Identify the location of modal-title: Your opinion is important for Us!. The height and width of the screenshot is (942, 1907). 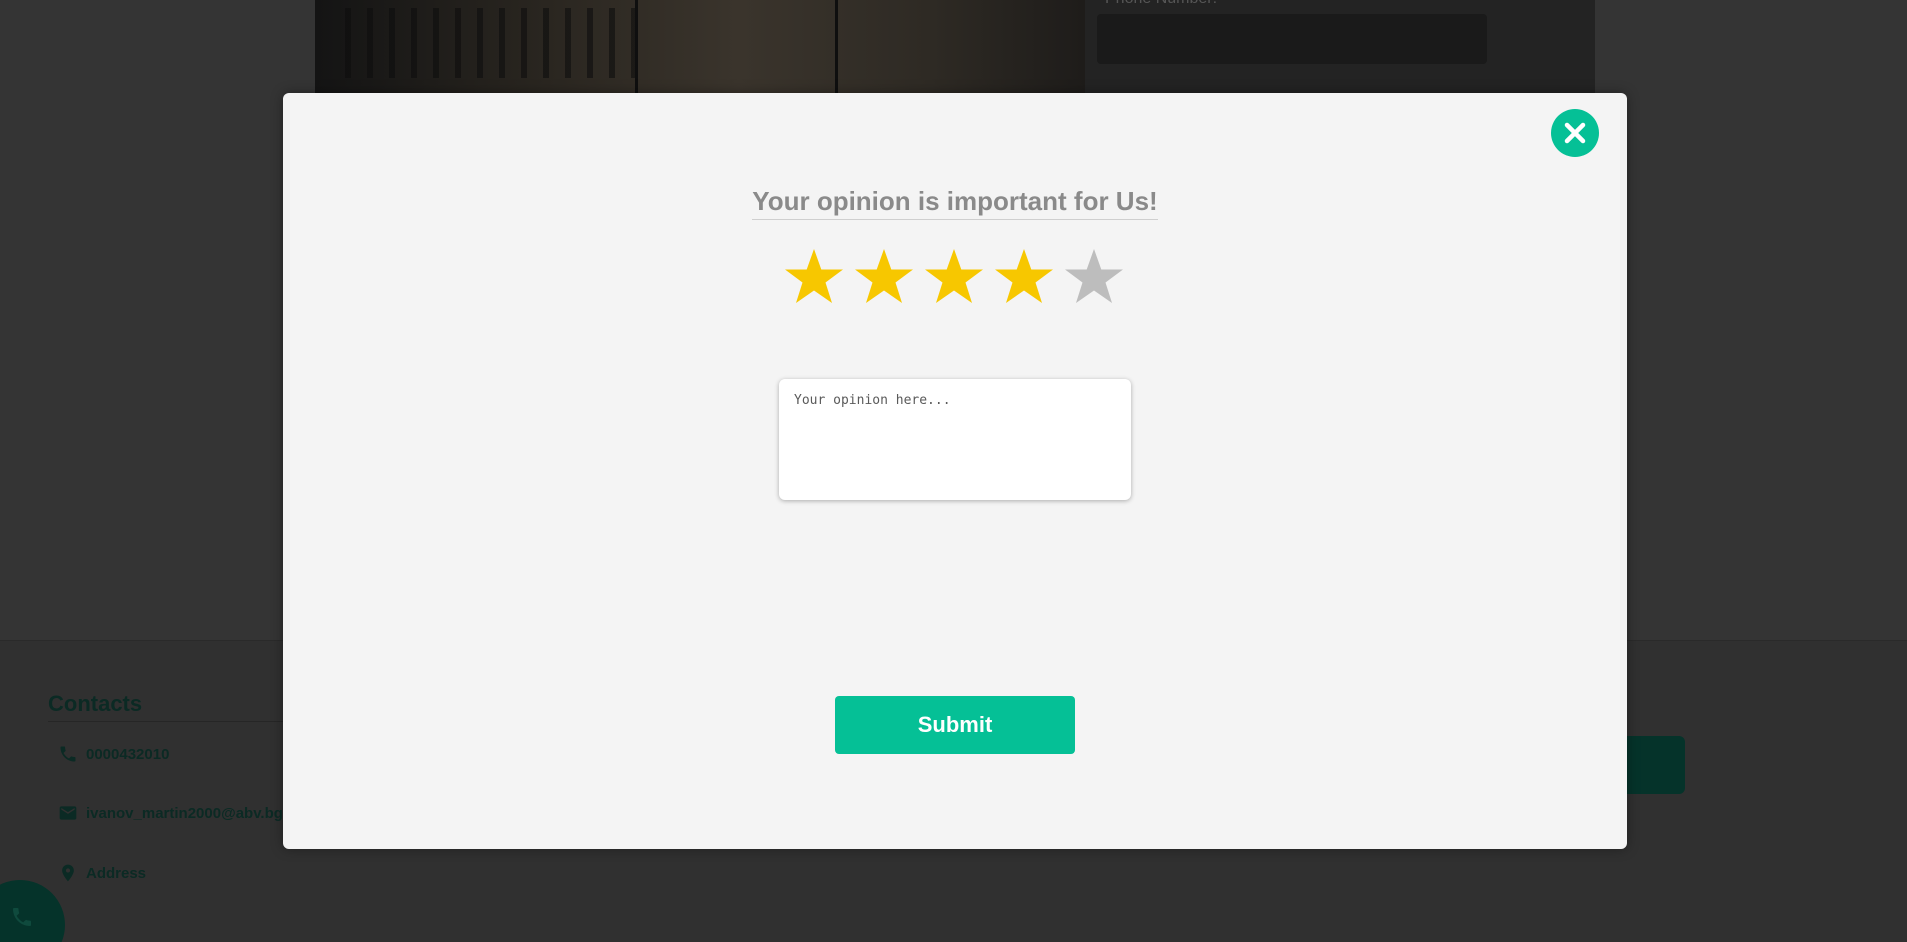
(955, 203).